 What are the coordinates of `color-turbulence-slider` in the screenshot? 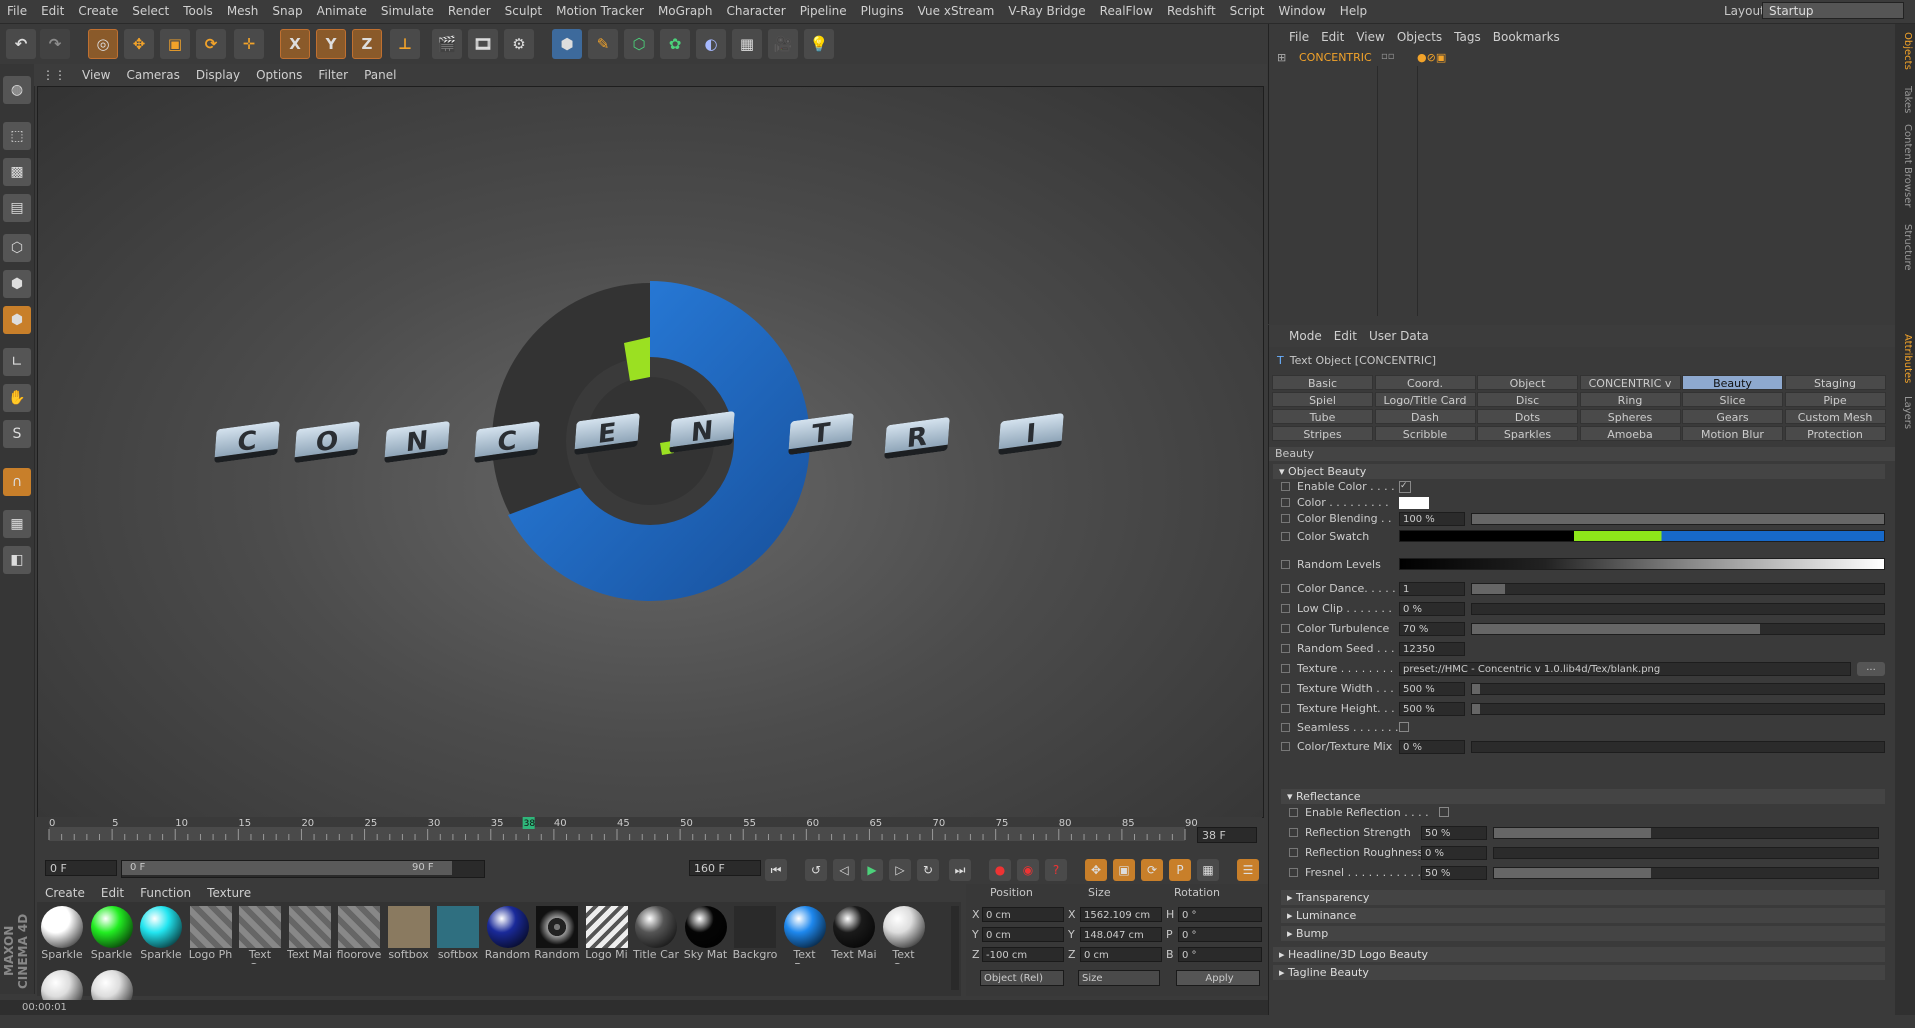 It's located at (1678, 629).